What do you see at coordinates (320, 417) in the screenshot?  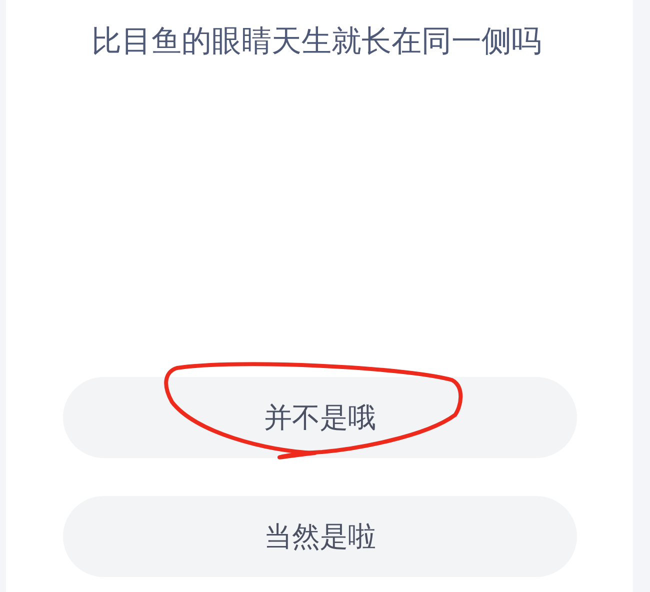 I see `answer-option: 并不是哦` at bounding box center [320, 417].